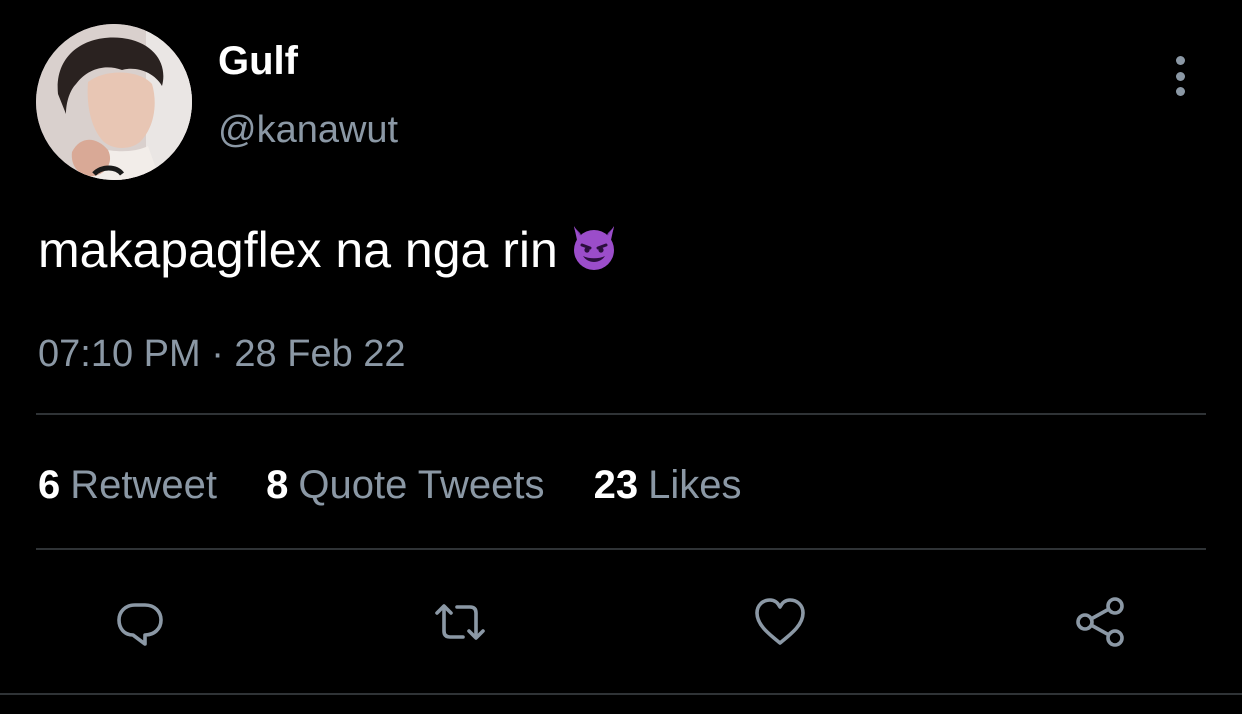  What do you see at coordinates (308, 130) in the screenshot?
I see `user-handle: @kanawut` at bounding box center [308, 130].